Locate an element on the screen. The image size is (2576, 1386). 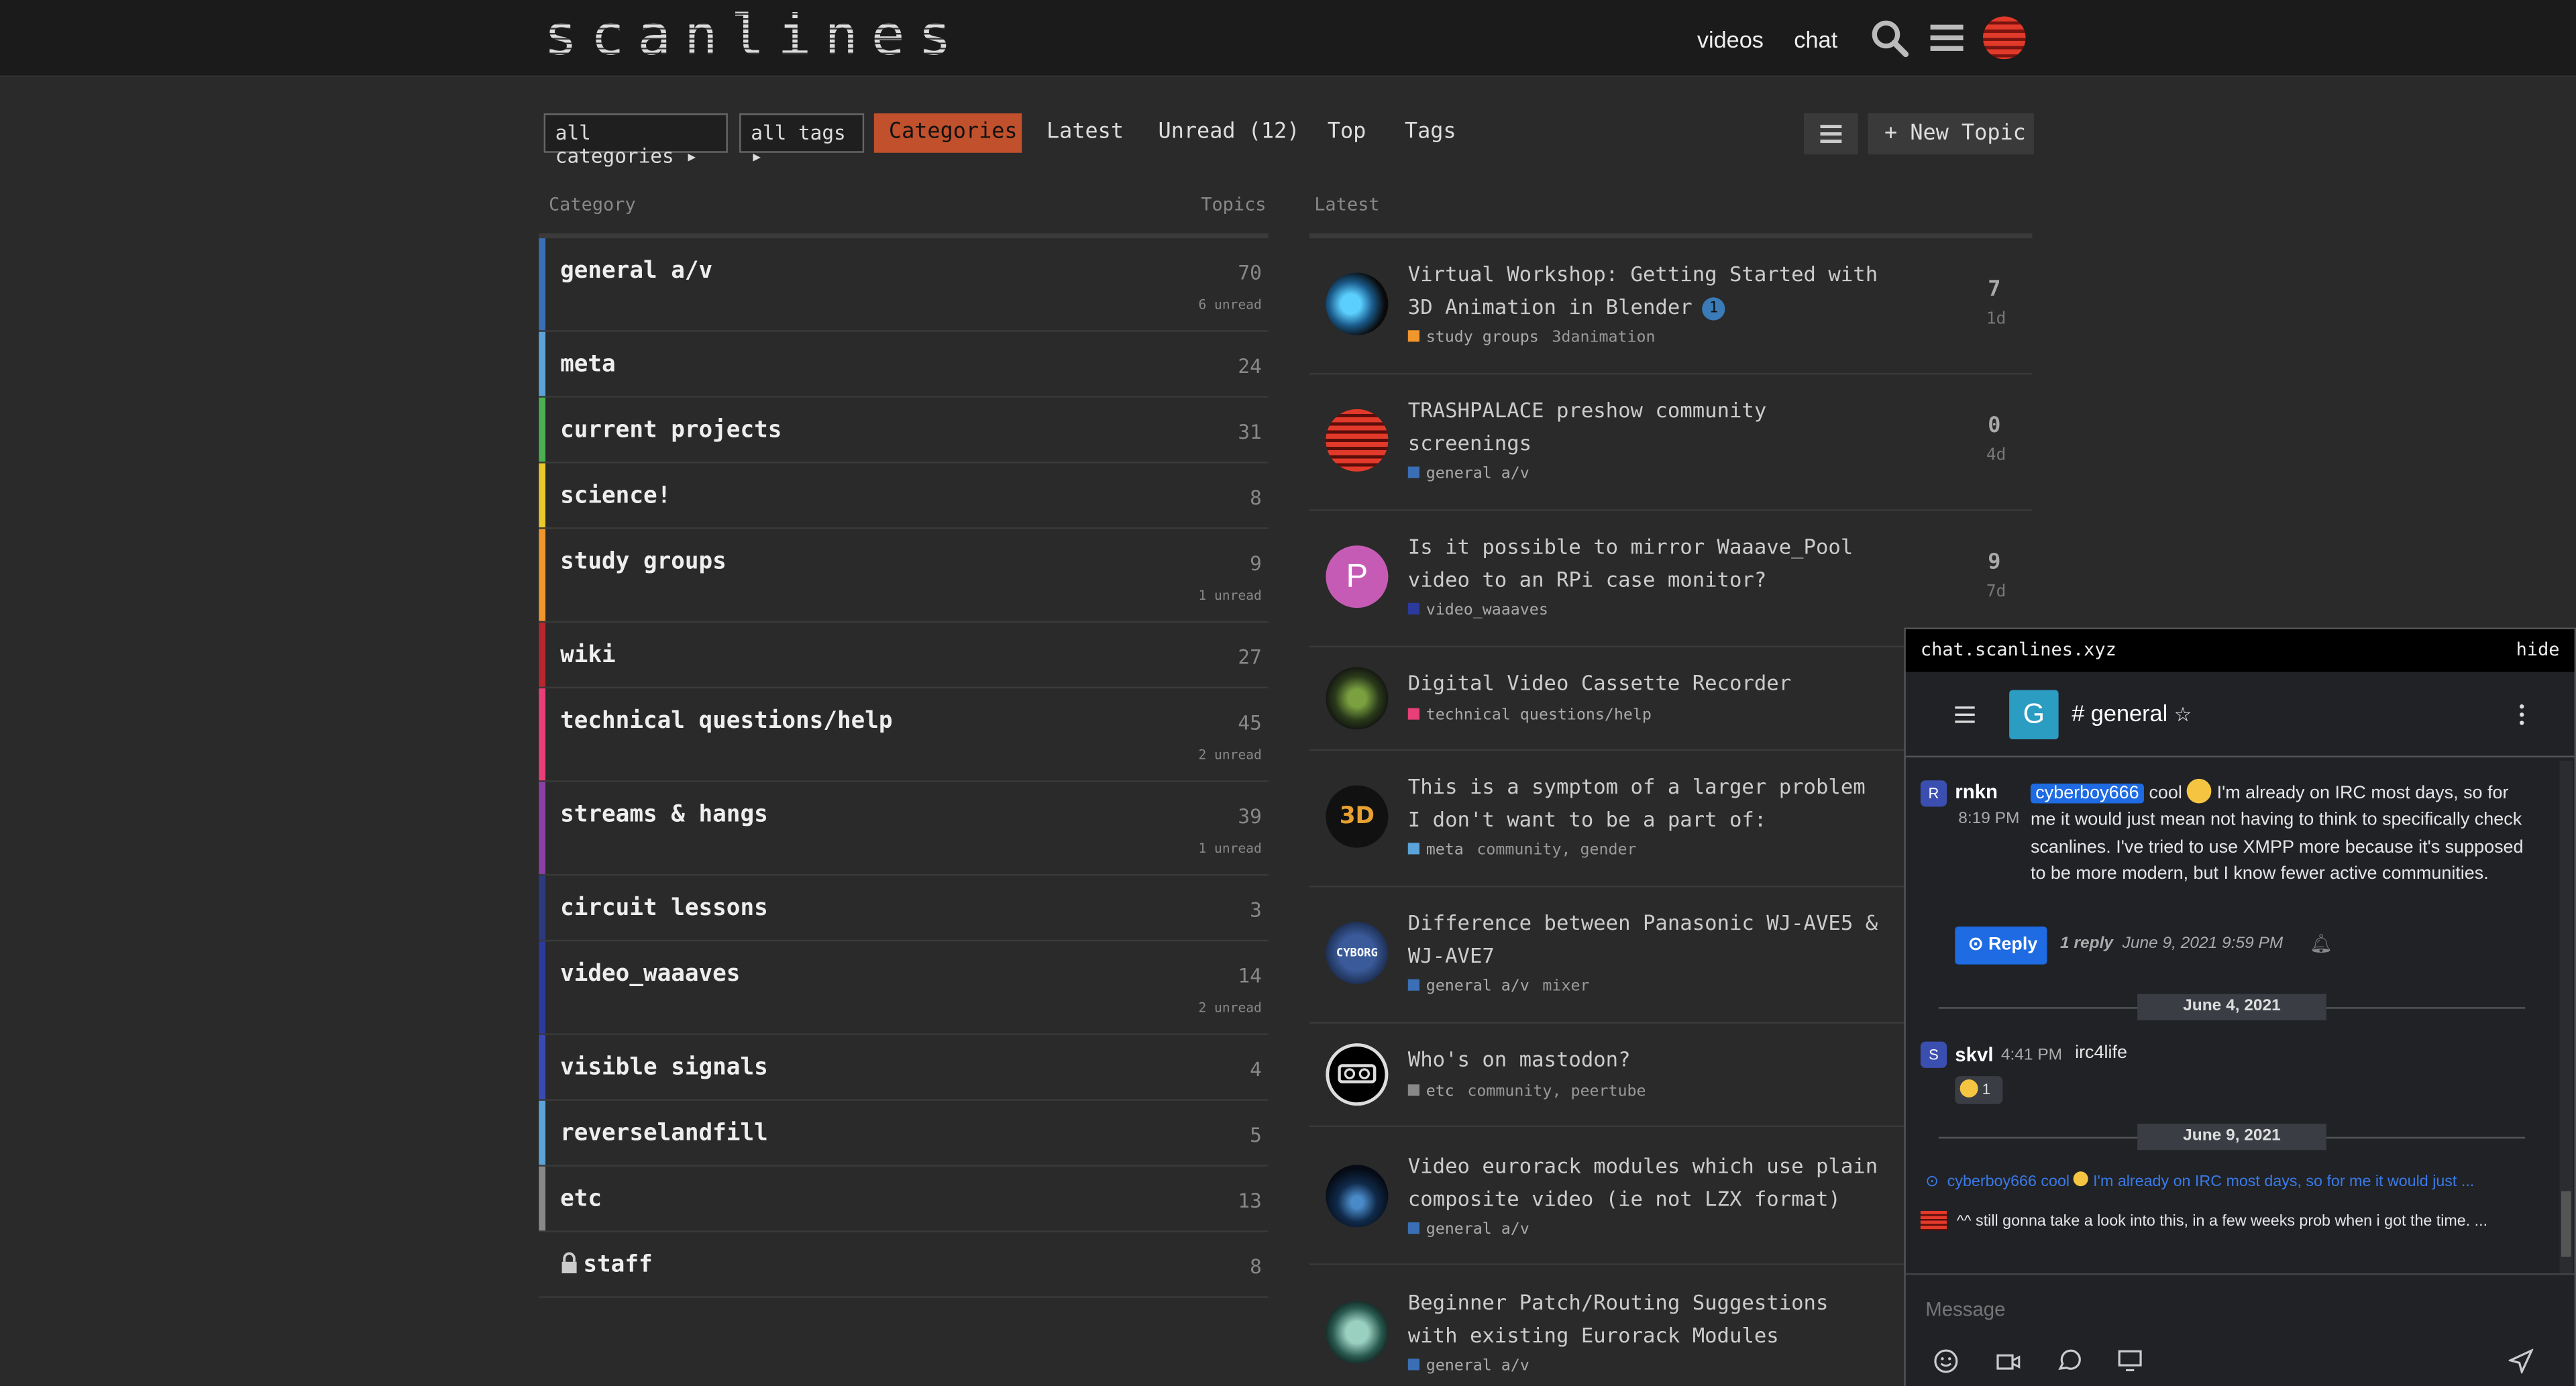
video-message-icon is located at coordinates (2008, 1361).